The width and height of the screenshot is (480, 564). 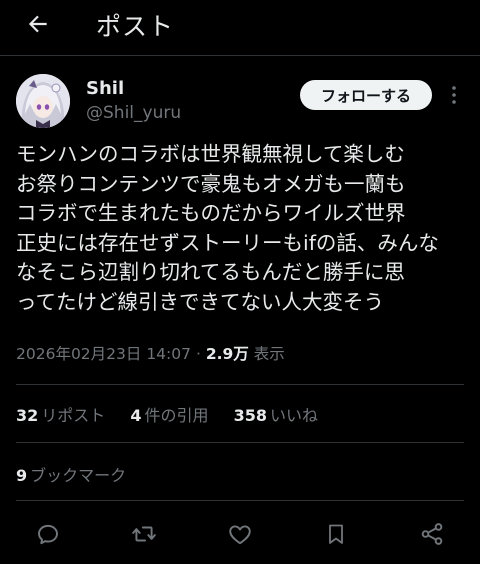 I want to click on views-count: 2.9万, so click(x=227, y=354).